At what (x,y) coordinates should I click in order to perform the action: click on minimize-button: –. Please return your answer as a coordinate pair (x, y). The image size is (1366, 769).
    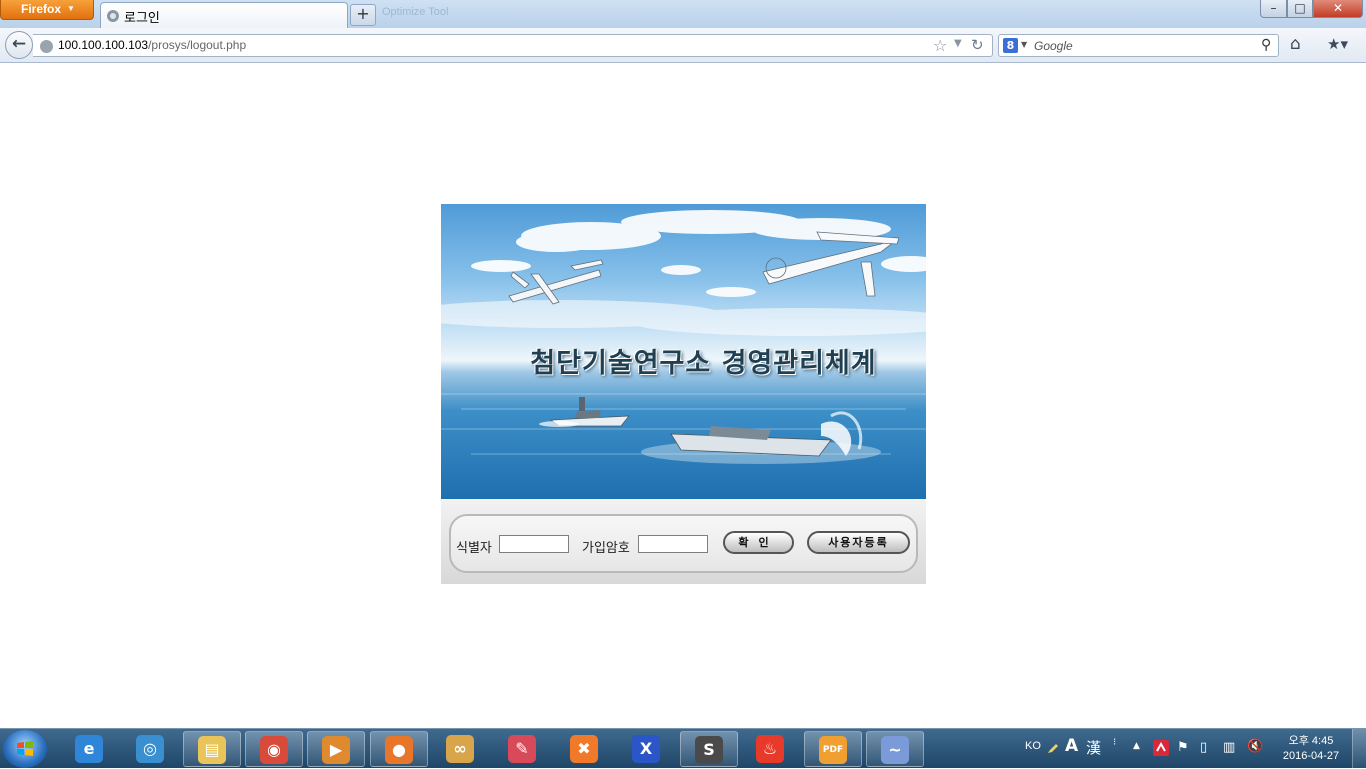
    Looking at the image, I should click on (1273, 9).